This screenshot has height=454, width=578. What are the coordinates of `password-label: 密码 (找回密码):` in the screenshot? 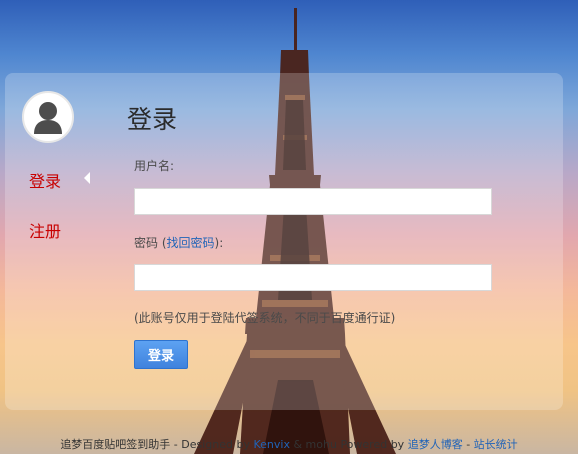 It's located at (178, 242).